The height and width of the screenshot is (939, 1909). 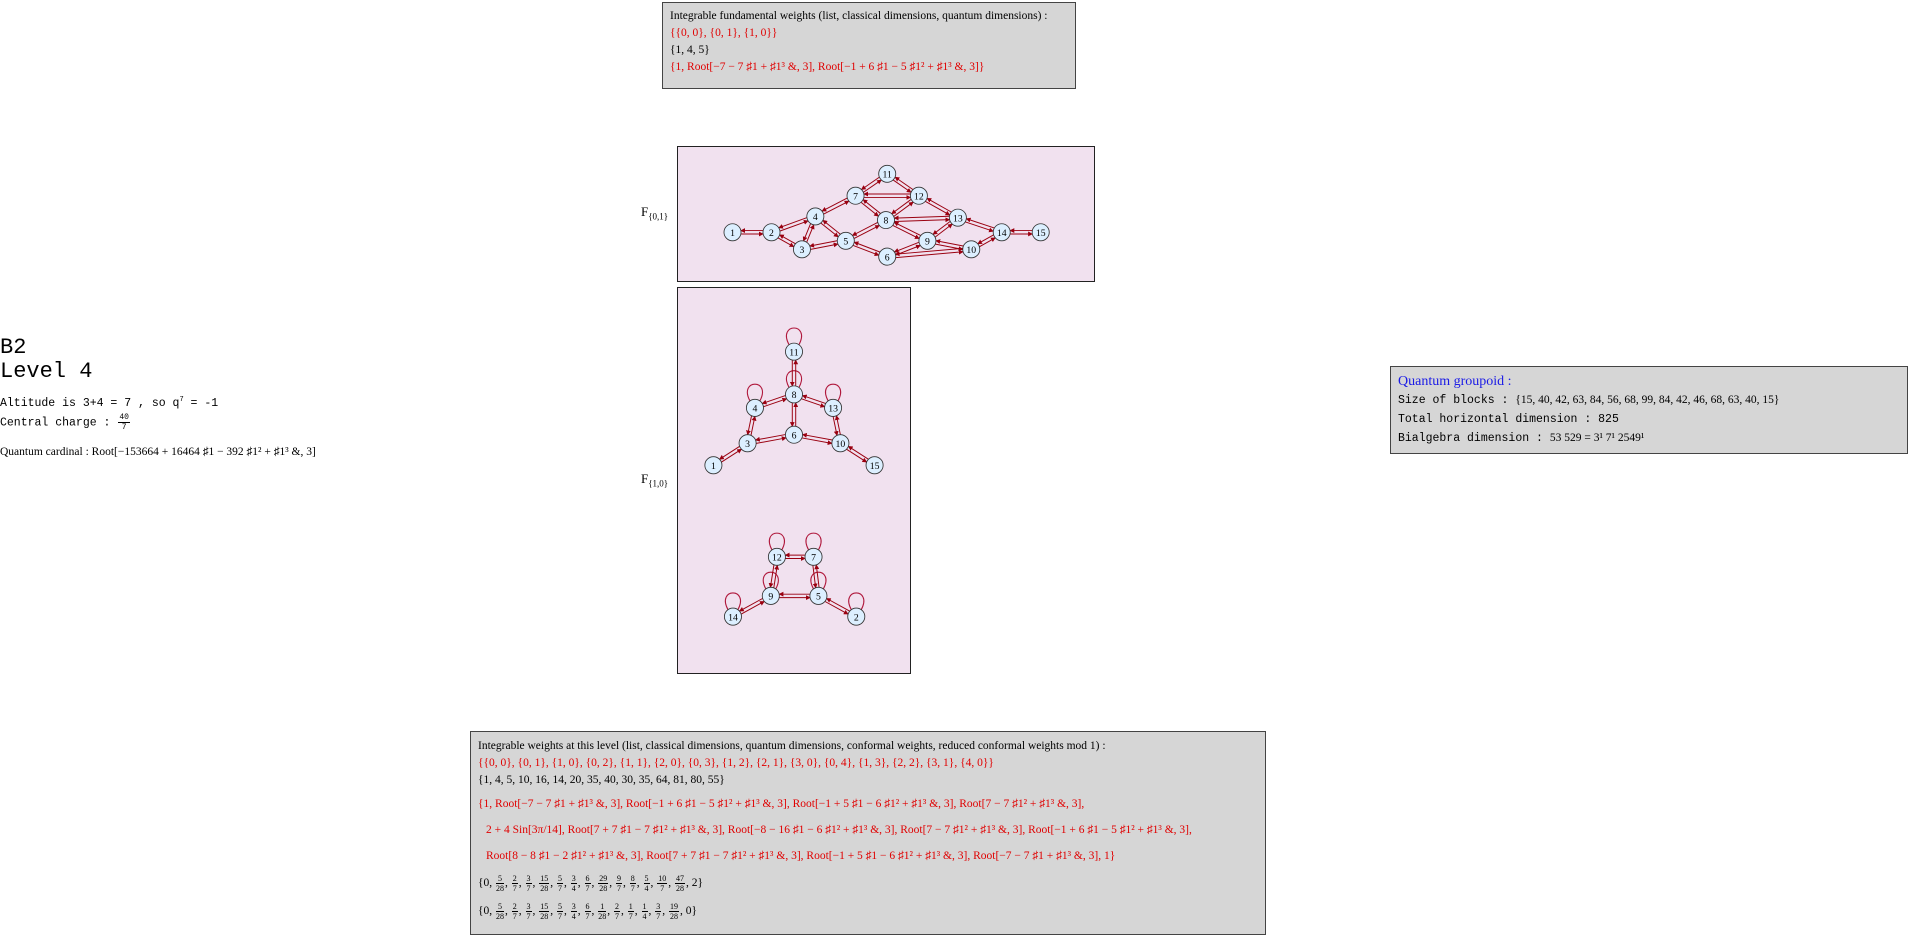 What do you see at coordinates (46, 371) in the screenshot?
I see `level-title: Level 4` at bounding box center [46, 371].